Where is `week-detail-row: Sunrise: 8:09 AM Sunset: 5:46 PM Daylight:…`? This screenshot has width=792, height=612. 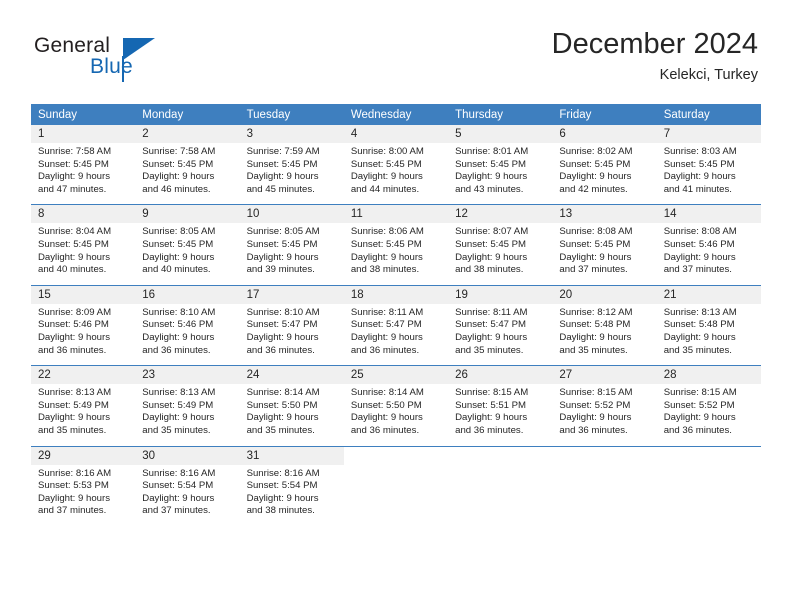
week-detail-row: Sunrise: 8:09 AM Sunset: 5:46 PM Daylight:… is located at coordinates (396, 334).